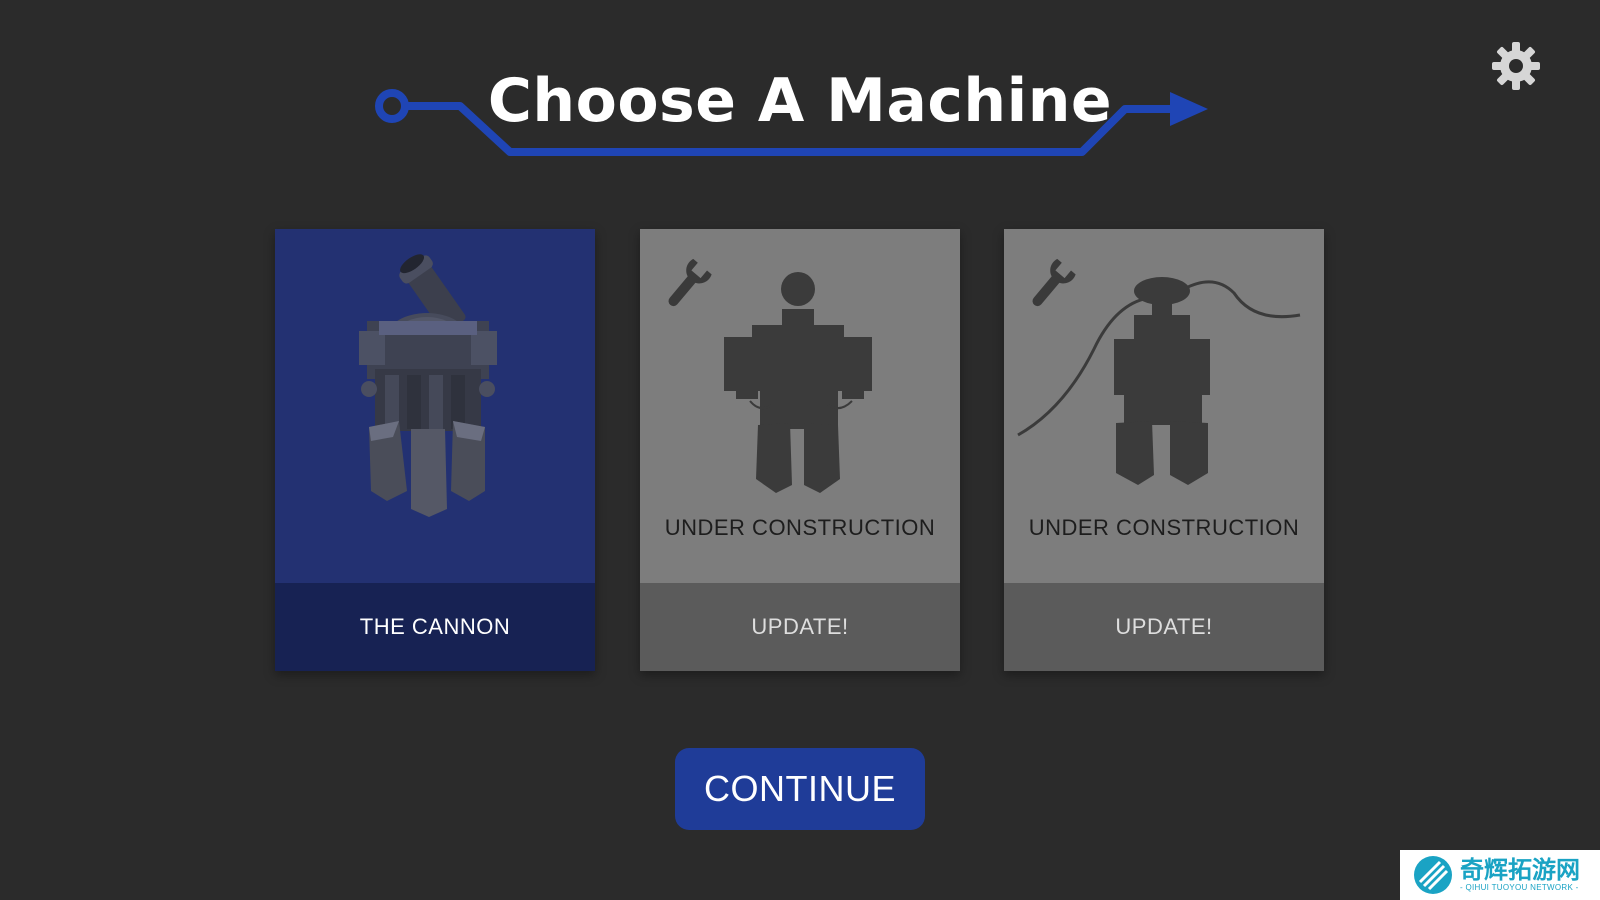 The width and height of the screenshot is (1600, 900). What do you see at coordinates (1519, 887) in the screenshot?
I see `watermark-en: - QIHUI TUOYOU NETWORK -` at bounding box center [1519, 887].